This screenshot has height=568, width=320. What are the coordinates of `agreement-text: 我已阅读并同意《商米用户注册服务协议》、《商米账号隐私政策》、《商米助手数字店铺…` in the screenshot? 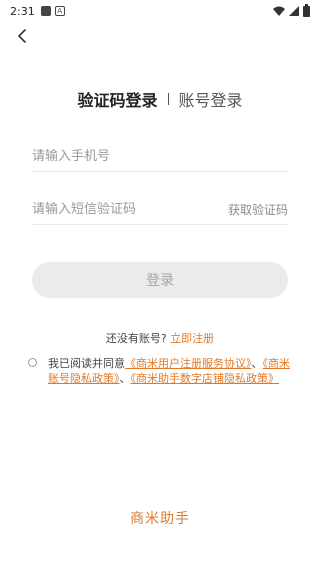 It's located at (174, 371).